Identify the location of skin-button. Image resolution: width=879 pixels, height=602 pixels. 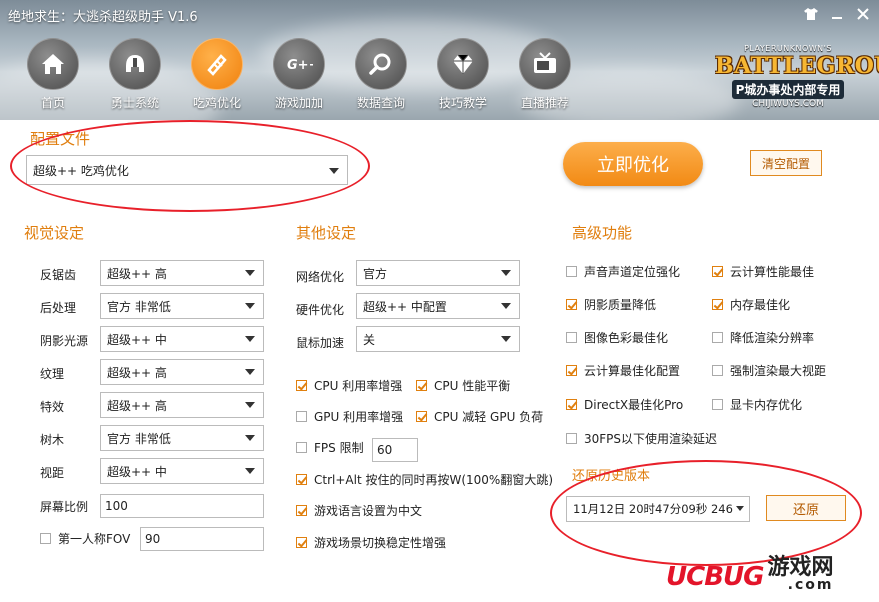
(811, 14).